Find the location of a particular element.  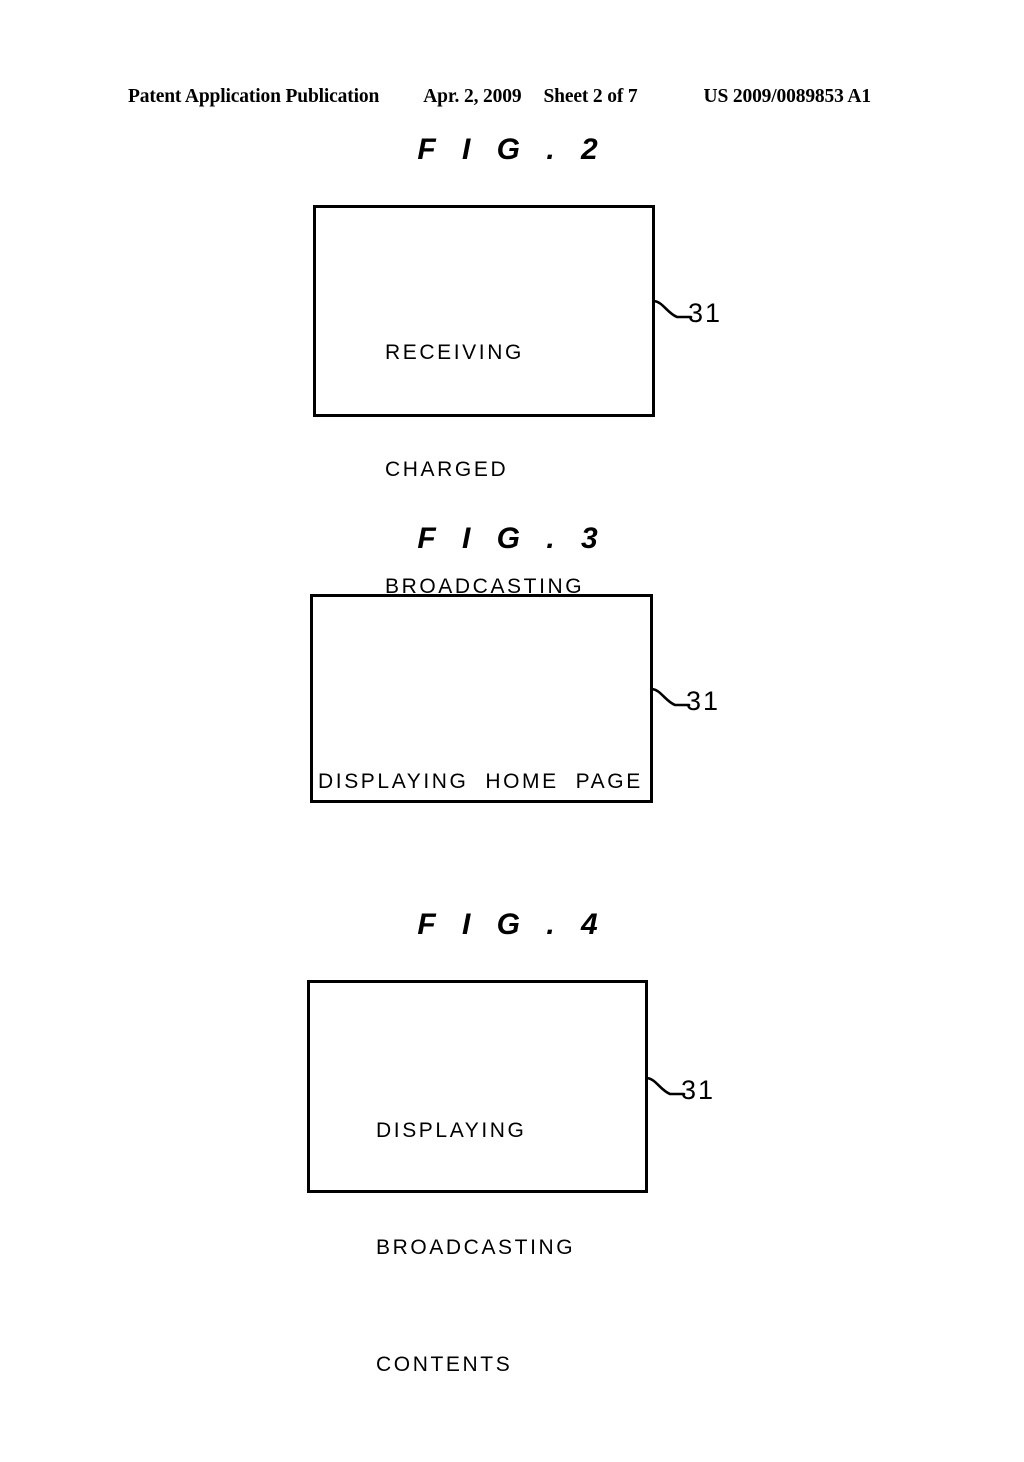

header-document-number: US 2009/0089853 A1 is located at coordinates (787, 96).